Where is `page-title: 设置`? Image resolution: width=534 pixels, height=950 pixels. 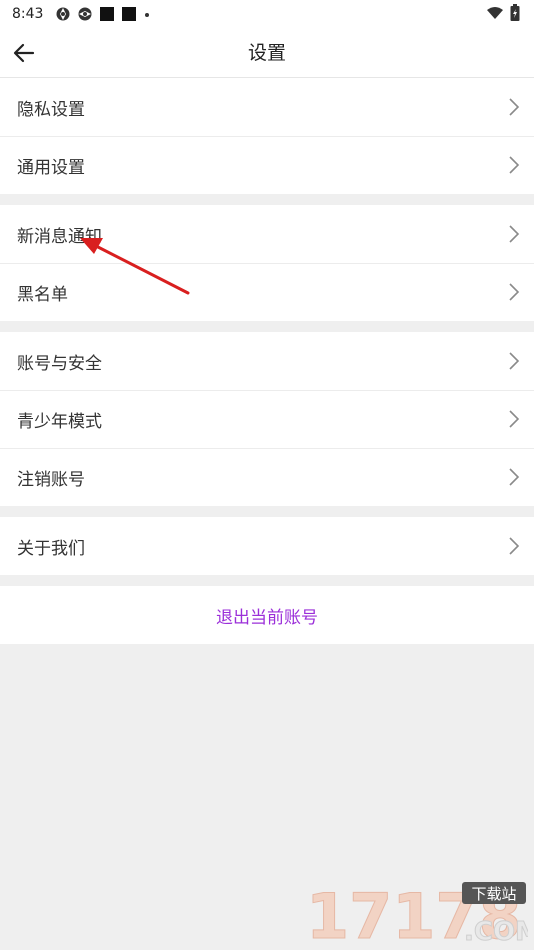 page-title: 设置 is located at coordinates (266, 53).